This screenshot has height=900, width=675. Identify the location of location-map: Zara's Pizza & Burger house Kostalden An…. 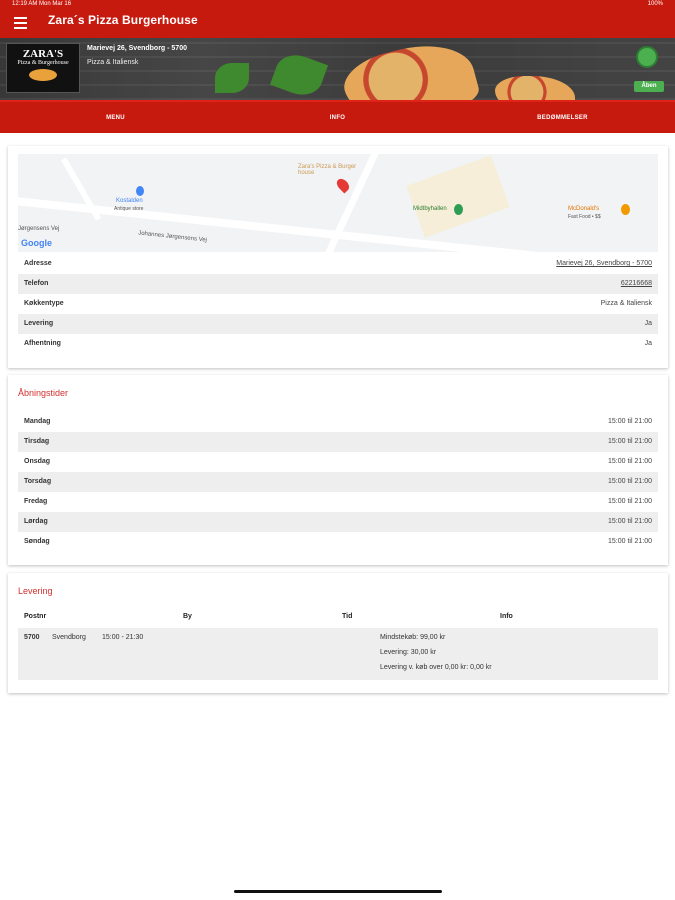
(338, 203).